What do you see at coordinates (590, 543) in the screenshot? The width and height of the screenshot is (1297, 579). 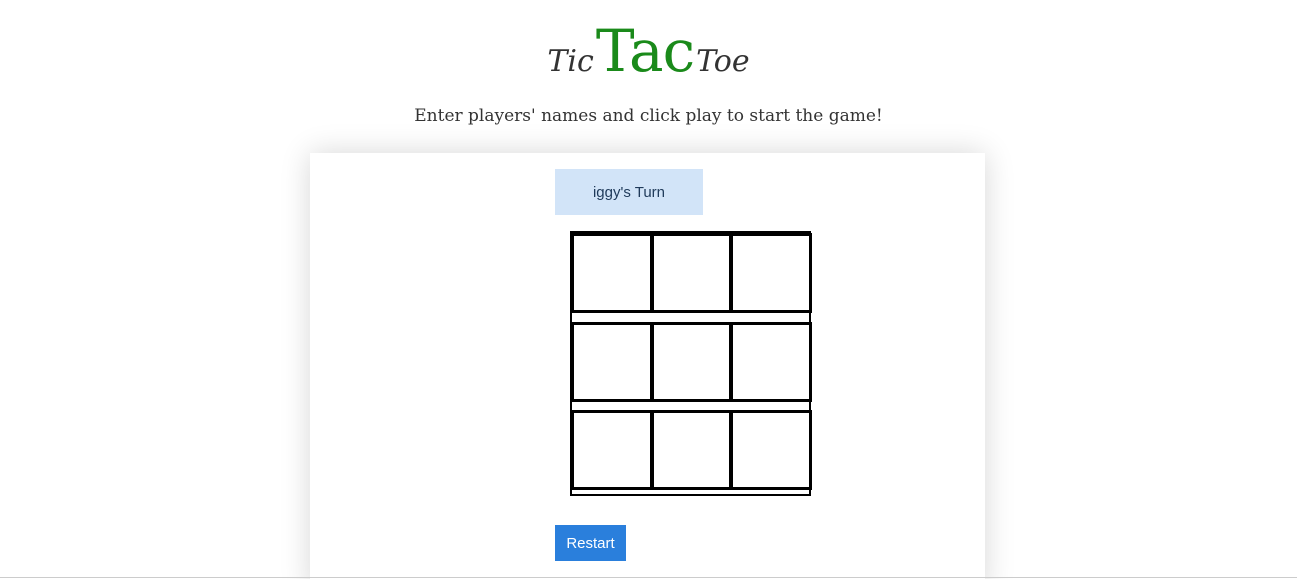 I see `restart-button: Restart` at bounding box center [590, 543].